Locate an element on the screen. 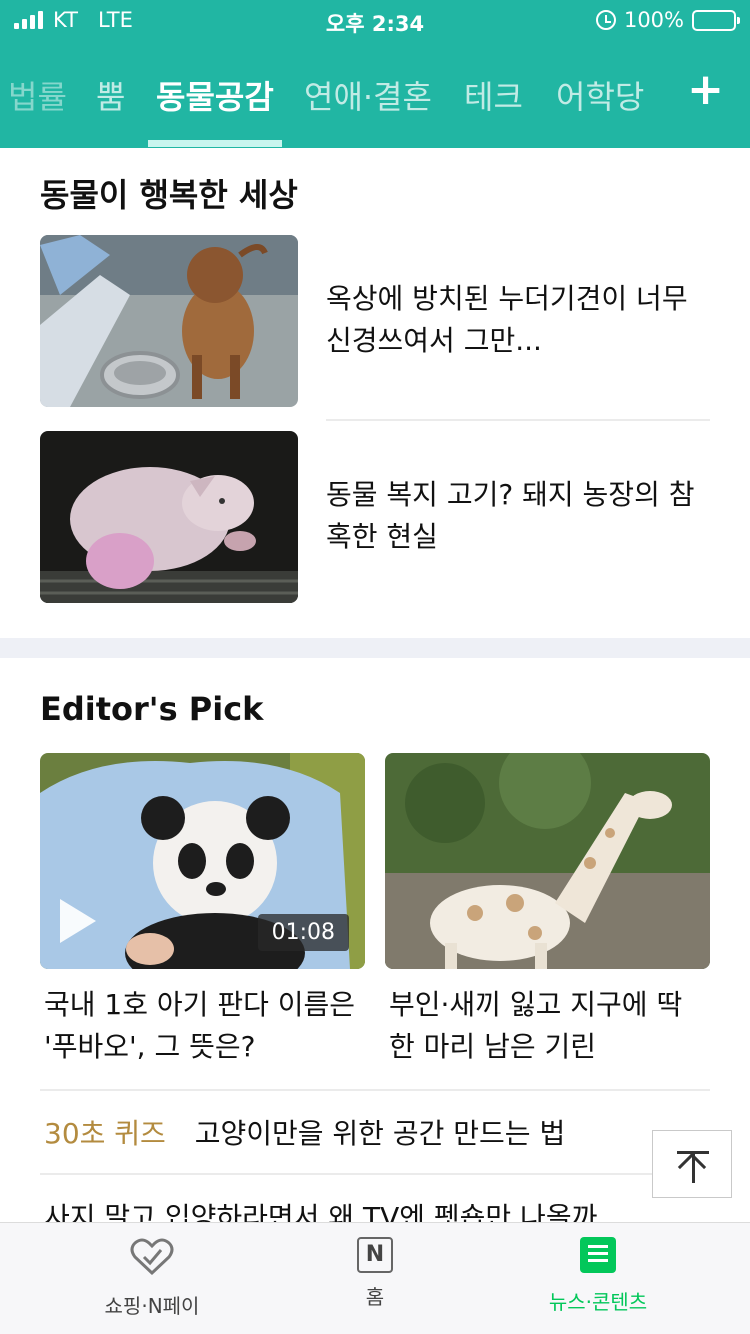 The height and width of the screenshot is (1334, 750). add-tab-icon: + is located at coordinates (705, 90).